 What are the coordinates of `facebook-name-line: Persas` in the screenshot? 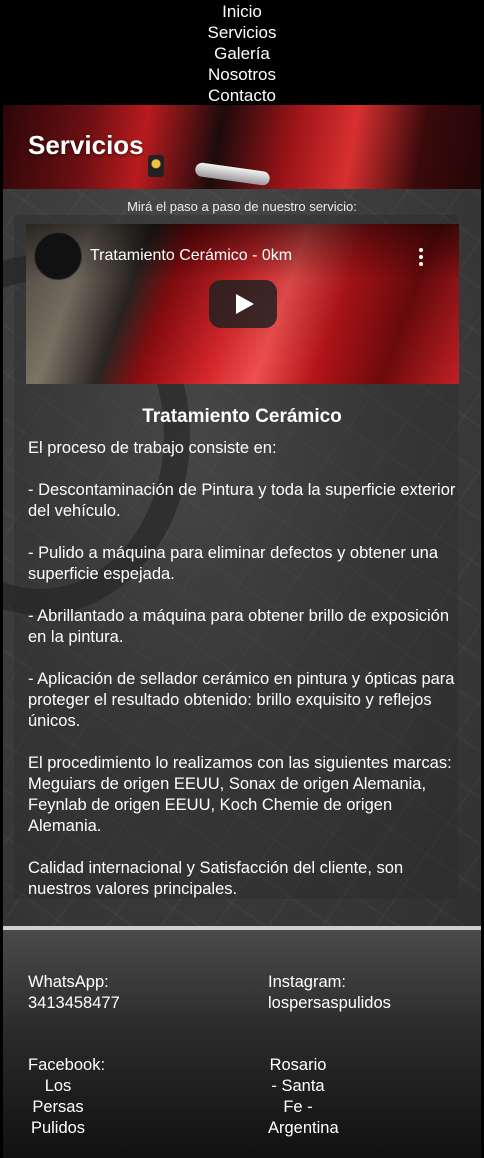 It's located at (58, 1107).